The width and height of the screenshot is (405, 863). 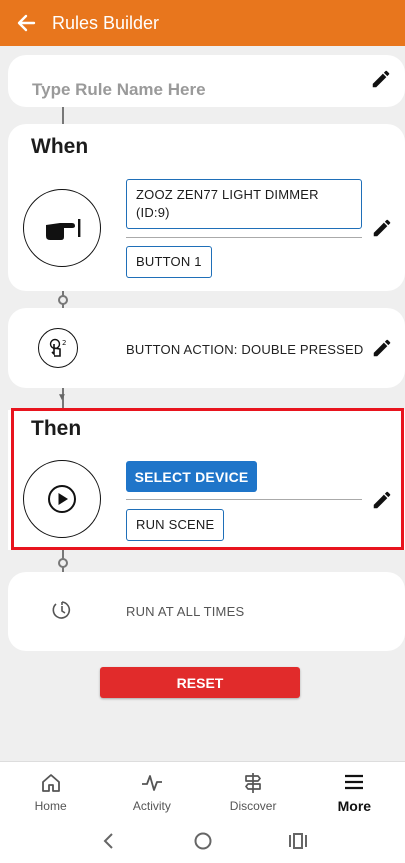 I want to click on system-nav-bar, so click(x=202, y=840).